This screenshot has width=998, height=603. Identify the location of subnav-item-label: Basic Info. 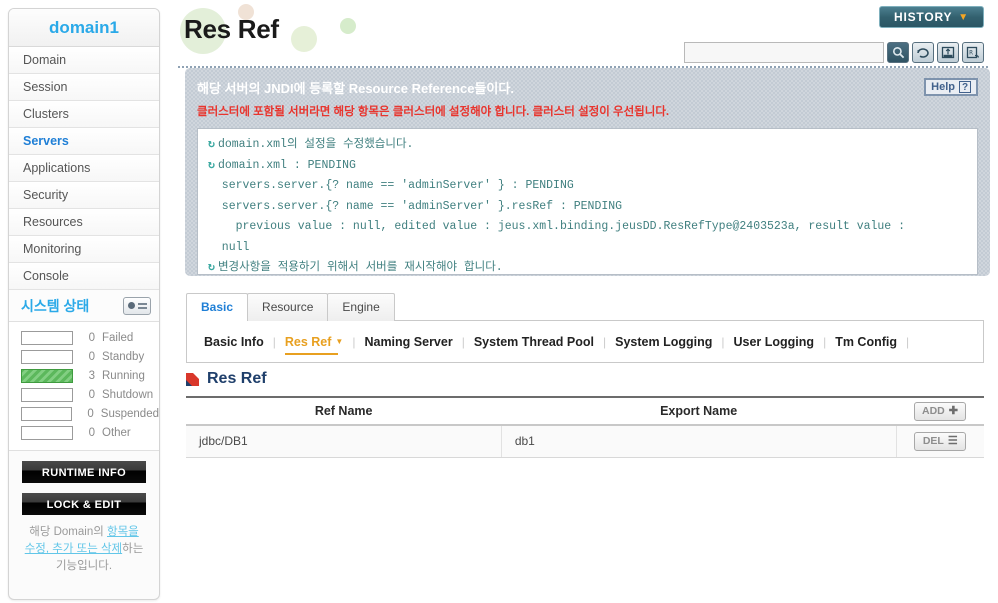
(234, 341).